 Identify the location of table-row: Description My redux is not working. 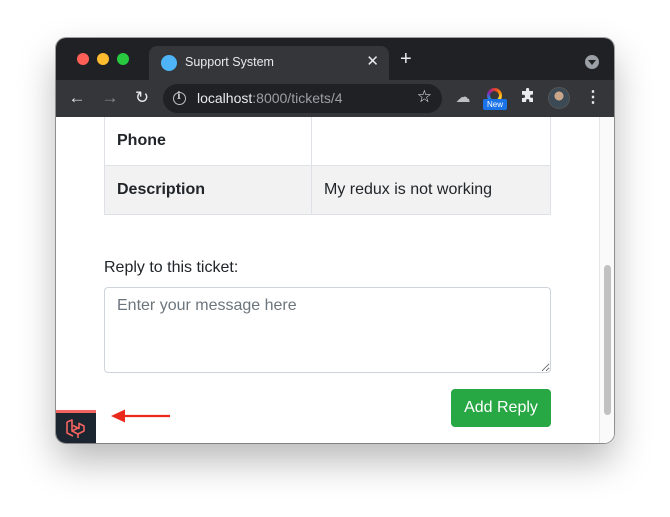
(327, 190).